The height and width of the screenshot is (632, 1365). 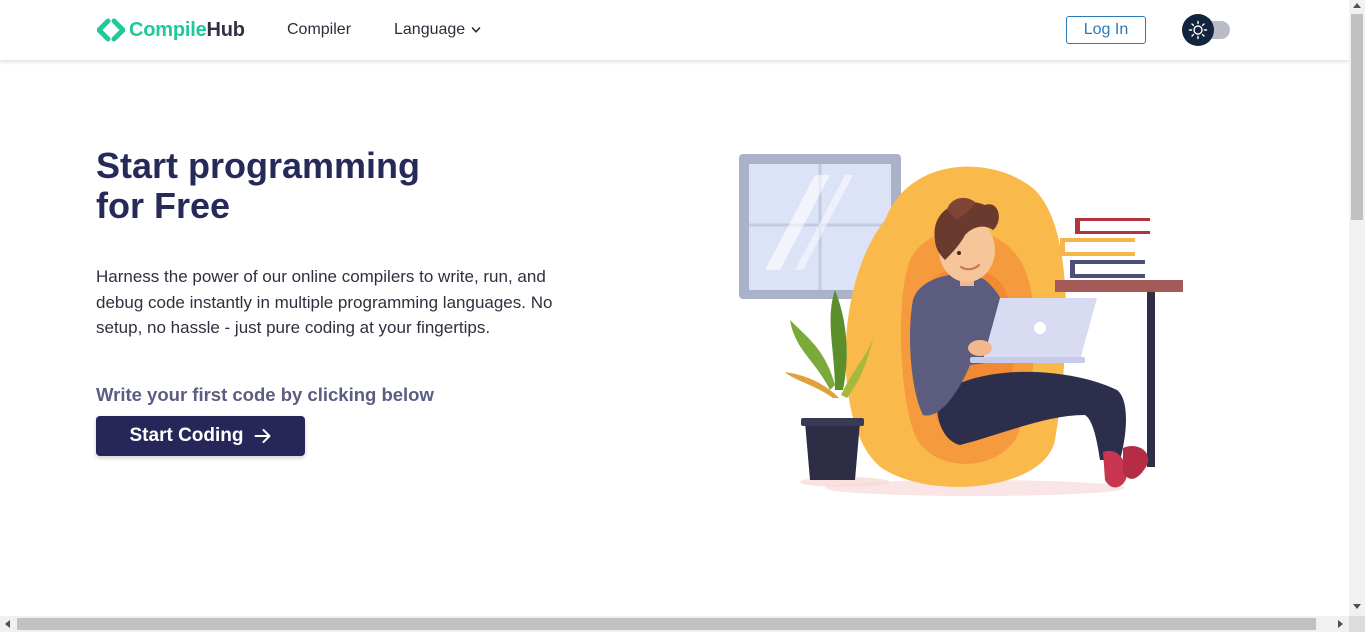 I want to click on start-coding-label: Start Coding, so click(x=186, y=435).